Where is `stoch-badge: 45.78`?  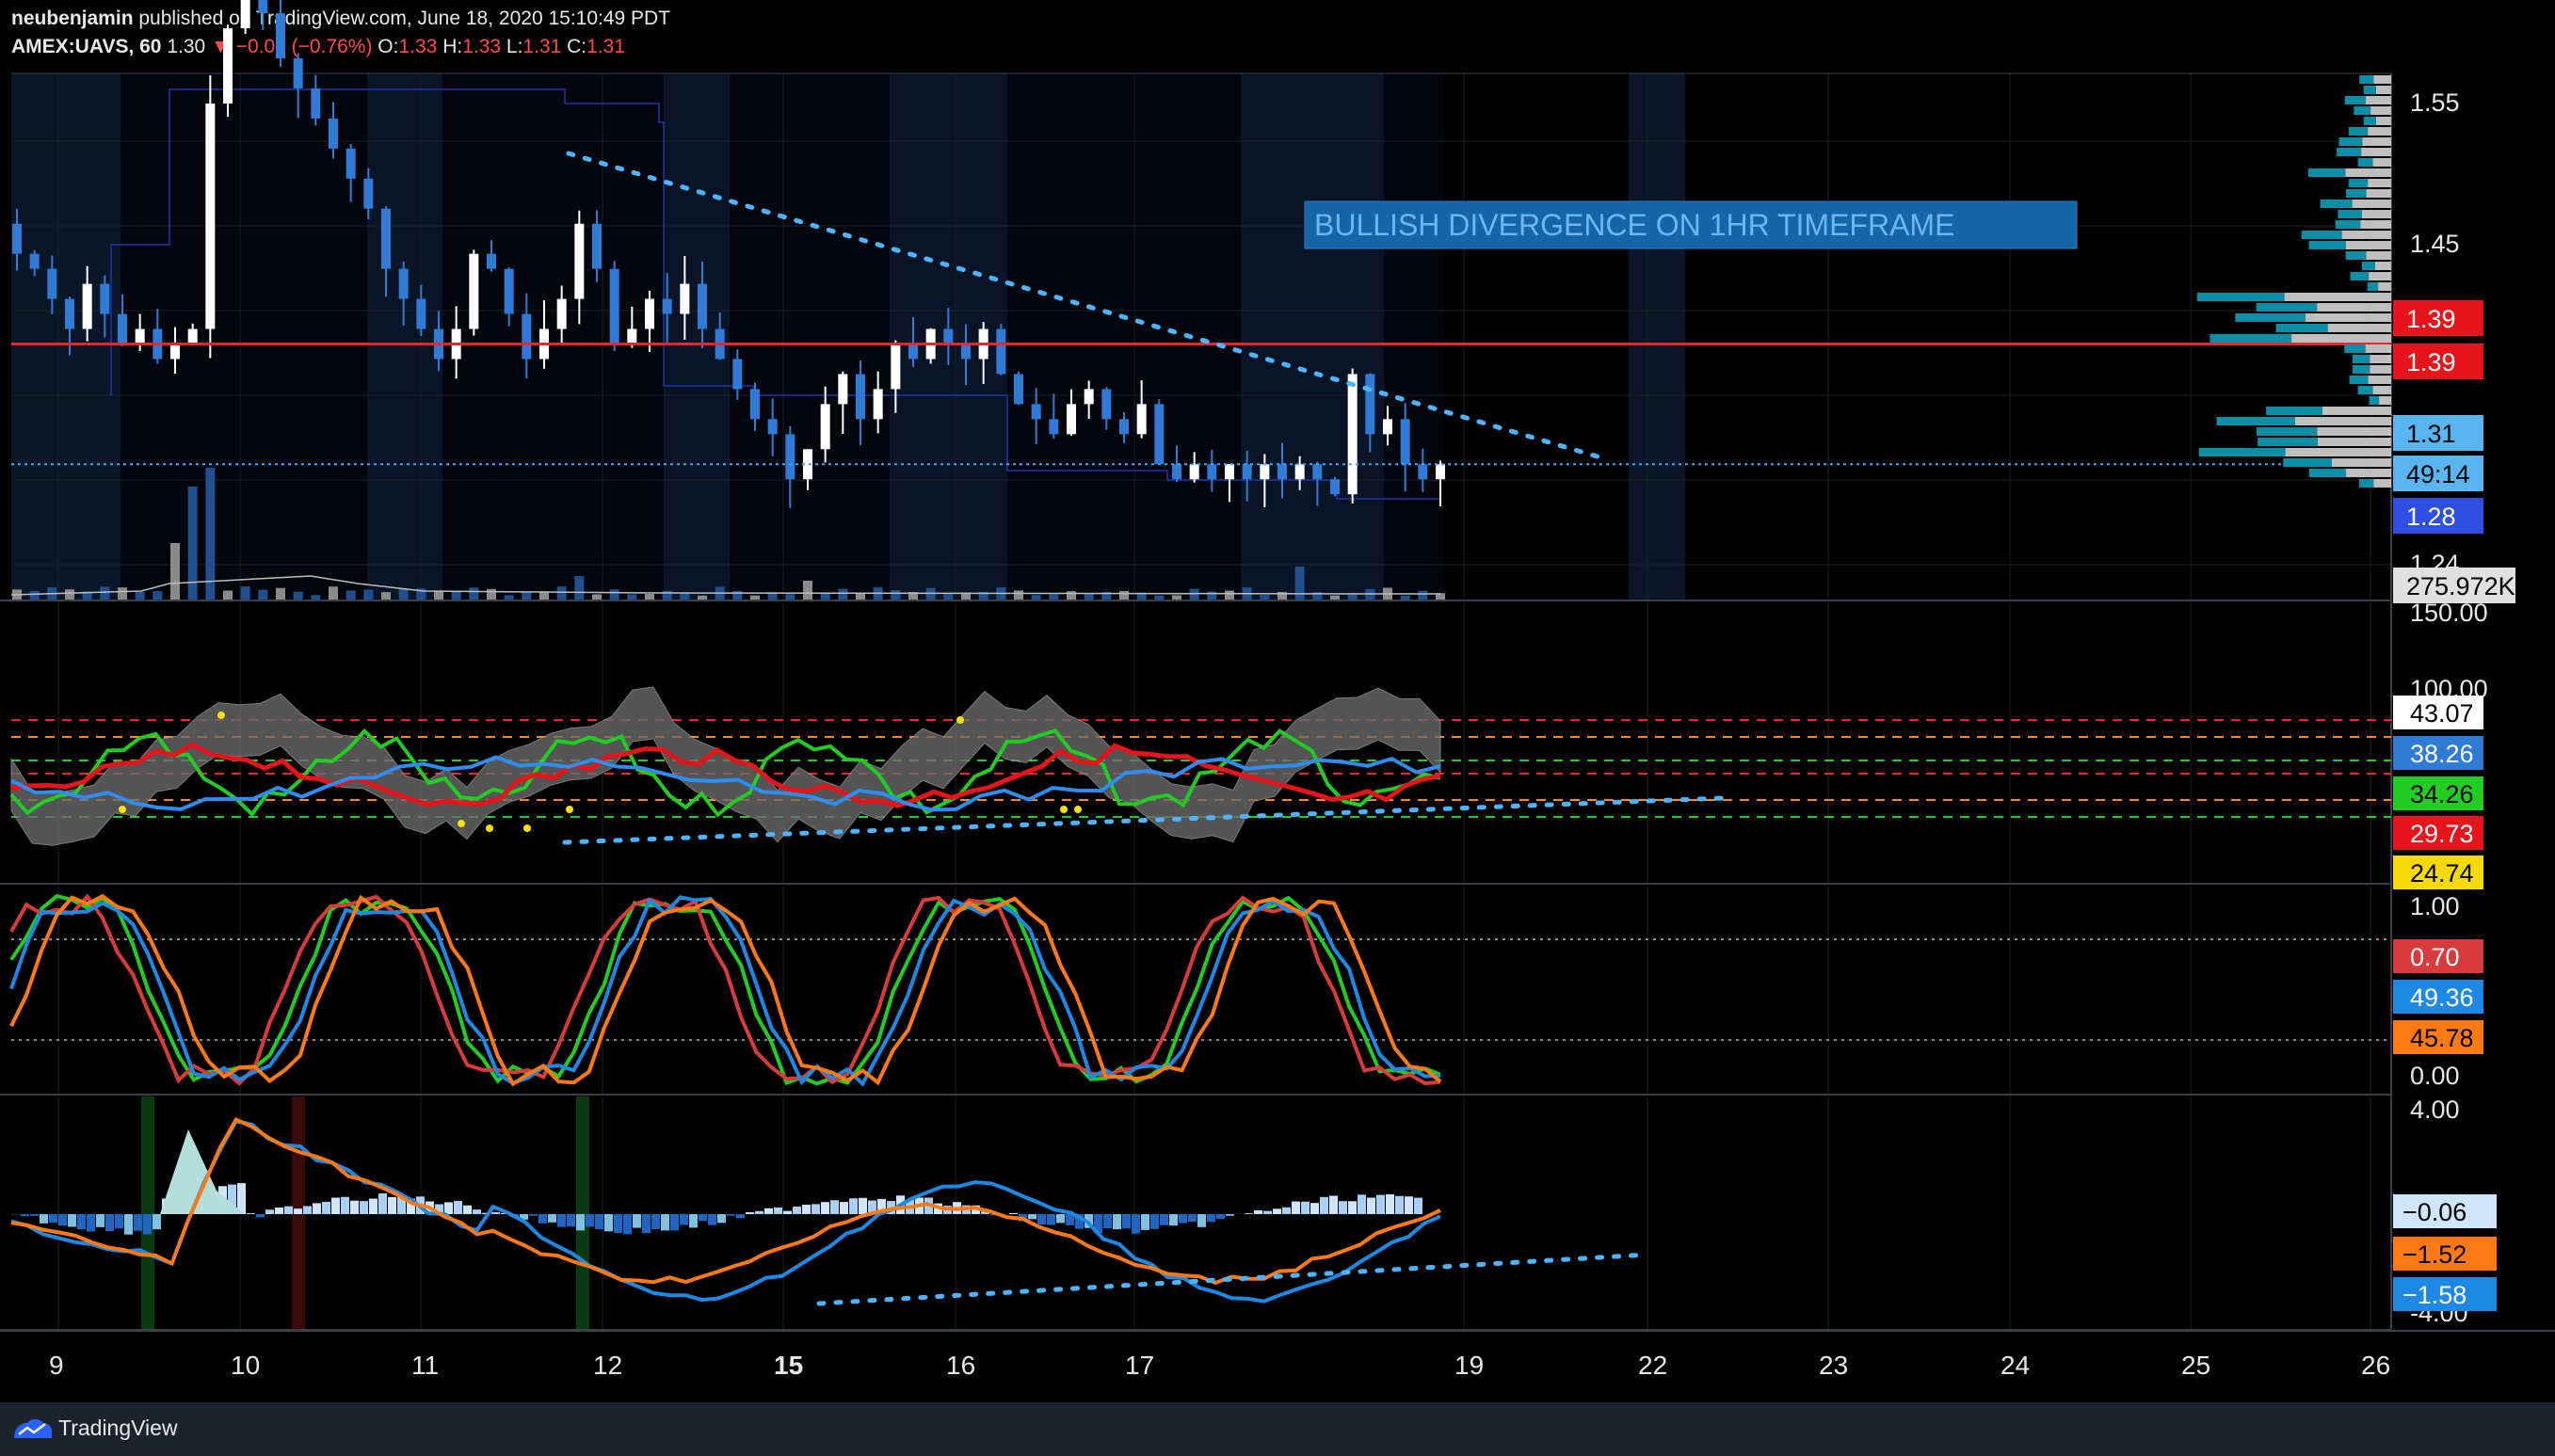 stoch-badge: 45.78 is located at coordinates (2438, 1037).